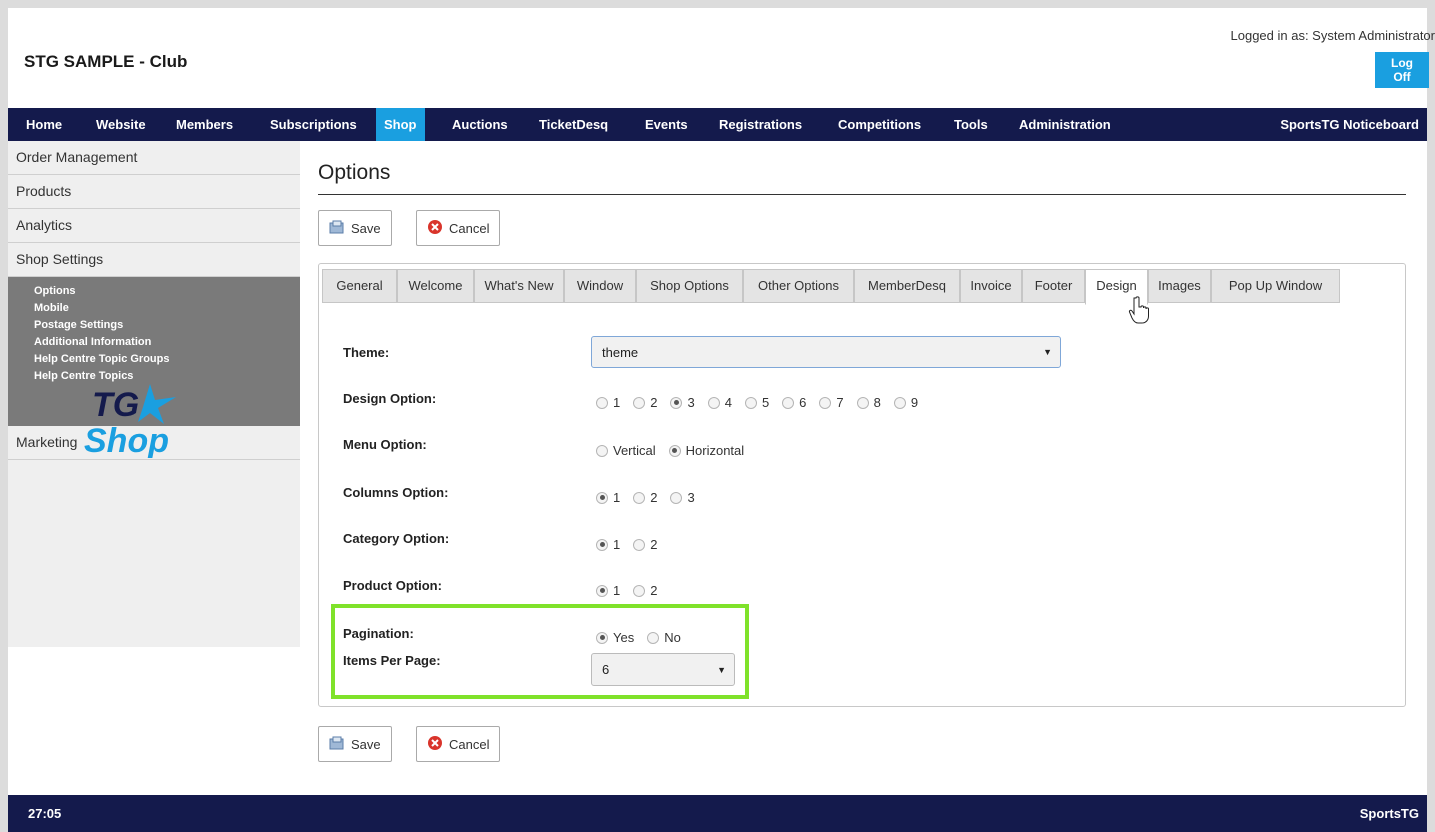 The height and width of the screenshot is (832, 1435). Describe the element at coordinates (682, 497) in the screenshot. I see `columns-option-3: 3` at that location.